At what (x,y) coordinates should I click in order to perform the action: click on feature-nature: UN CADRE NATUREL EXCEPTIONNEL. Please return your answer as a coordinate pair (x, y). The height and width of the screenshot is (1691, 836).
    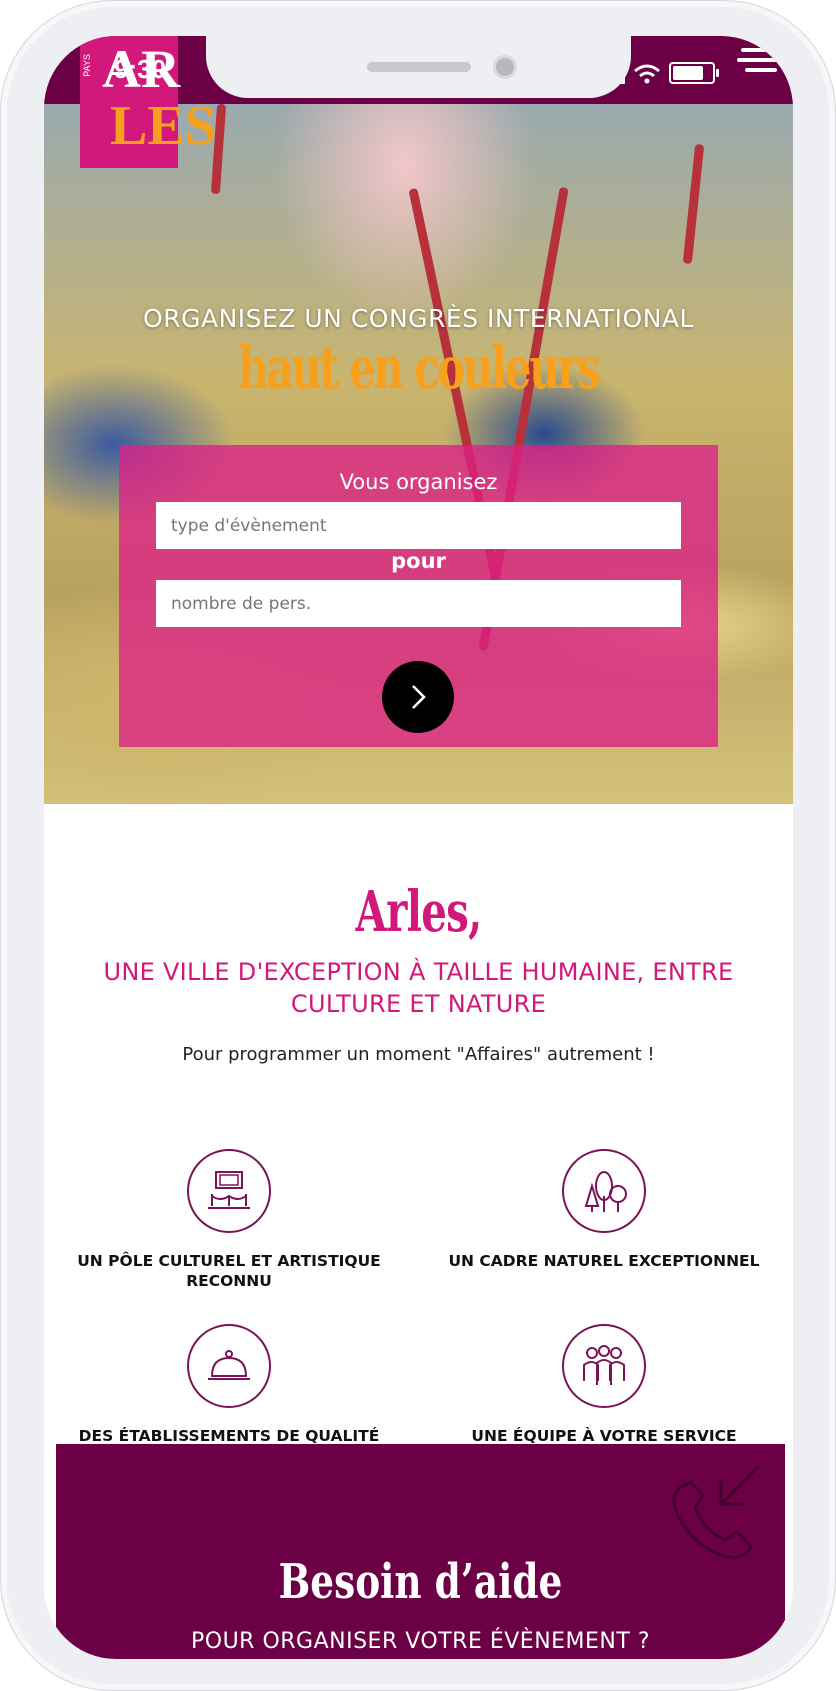
    Looking at the image, I should click on (604, 1210).